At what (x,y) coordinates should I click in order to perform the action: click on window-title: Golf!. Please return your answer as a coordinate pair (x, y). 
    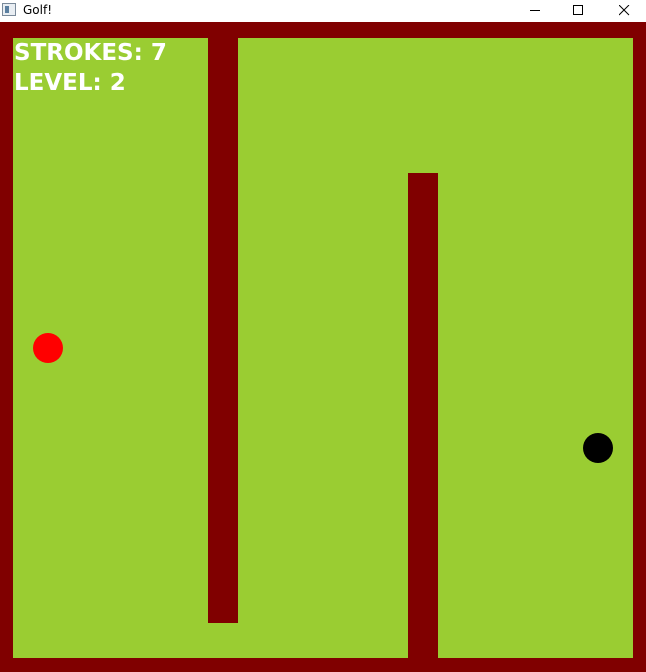
    Looking at the image, I should click on (38, 10).